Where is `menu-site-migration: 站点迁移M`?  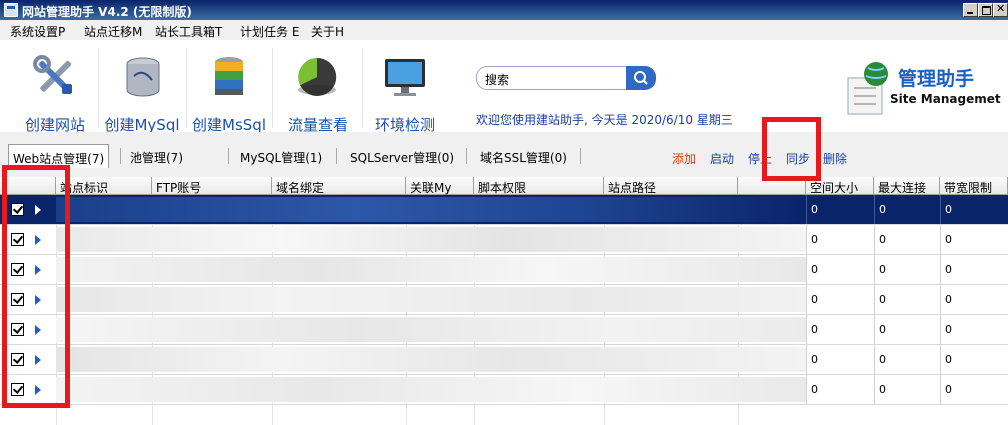
menu-site-migration: 站点迁移M is located at coordinates (113, 31).